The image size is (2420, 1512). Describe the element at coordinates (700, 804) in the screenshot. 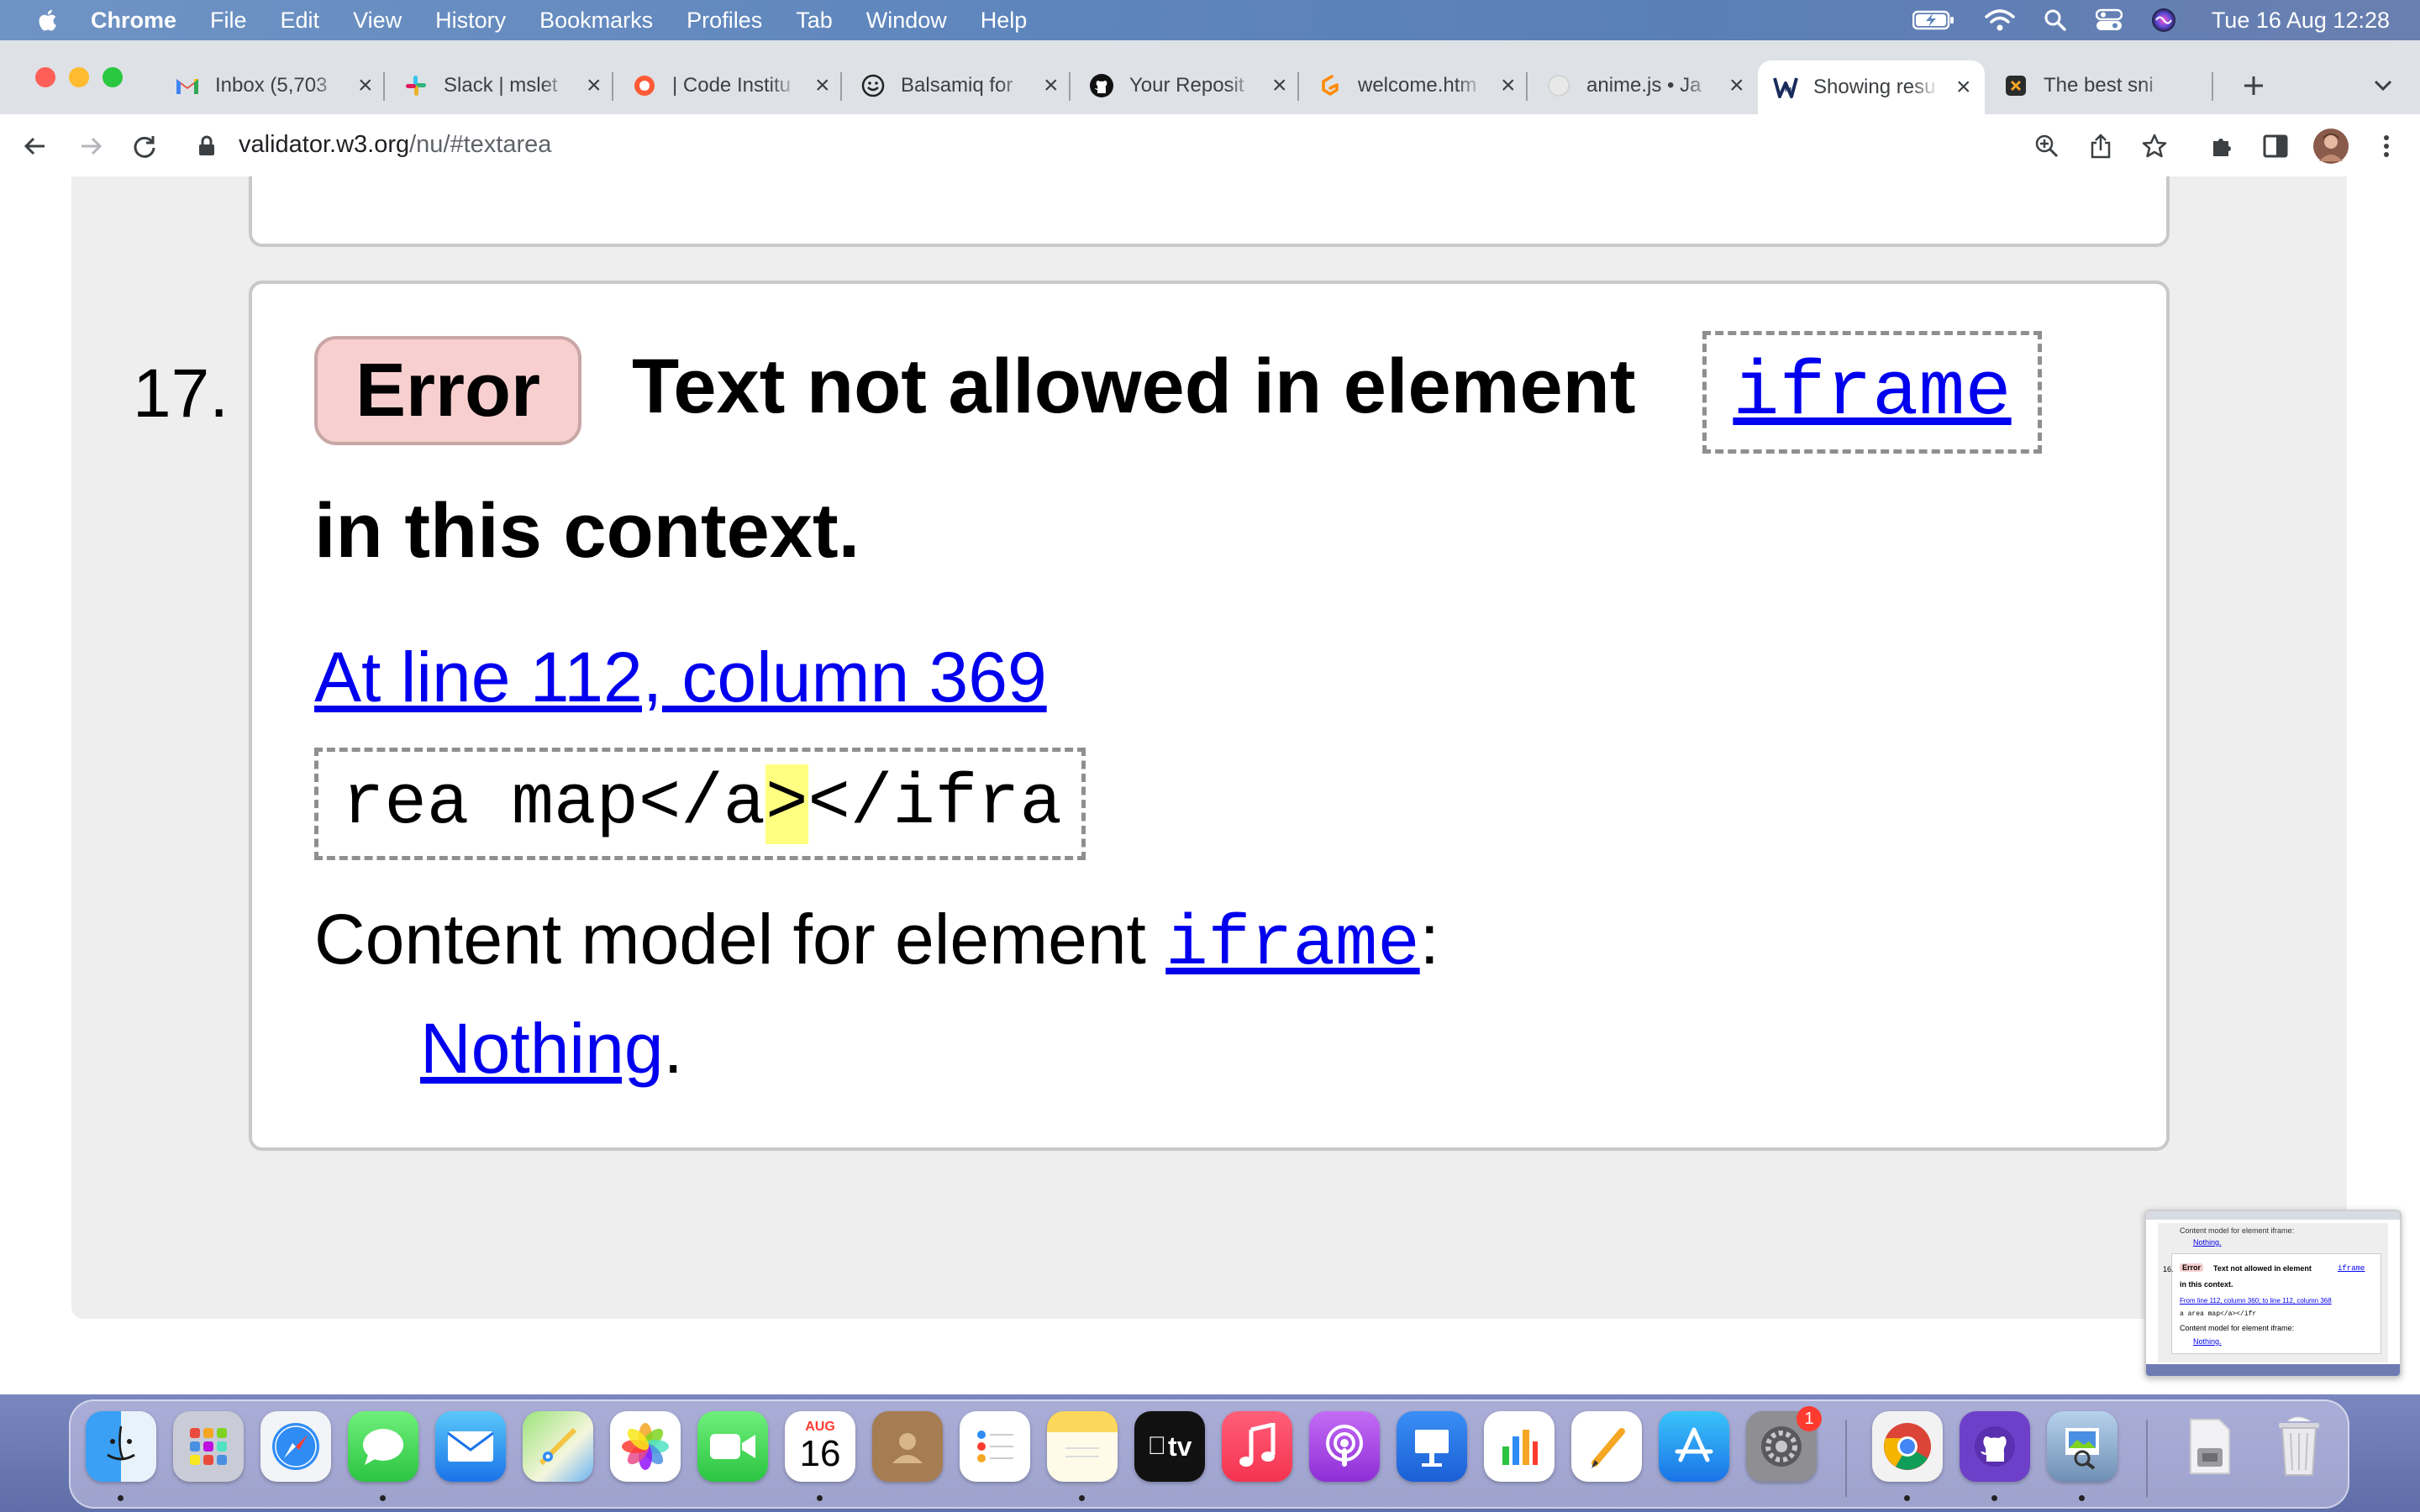

I see `source-extract: rea map</a > </ifra` at that location.